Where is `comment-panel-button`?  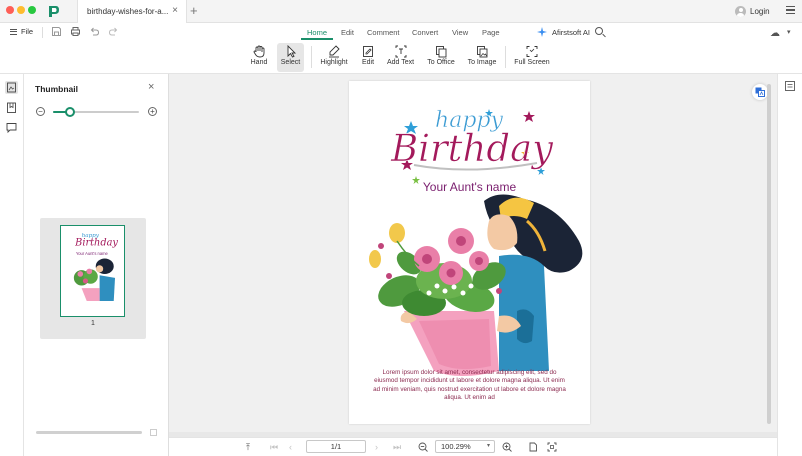 comment-panel-button is located at coordinates (11, 127).